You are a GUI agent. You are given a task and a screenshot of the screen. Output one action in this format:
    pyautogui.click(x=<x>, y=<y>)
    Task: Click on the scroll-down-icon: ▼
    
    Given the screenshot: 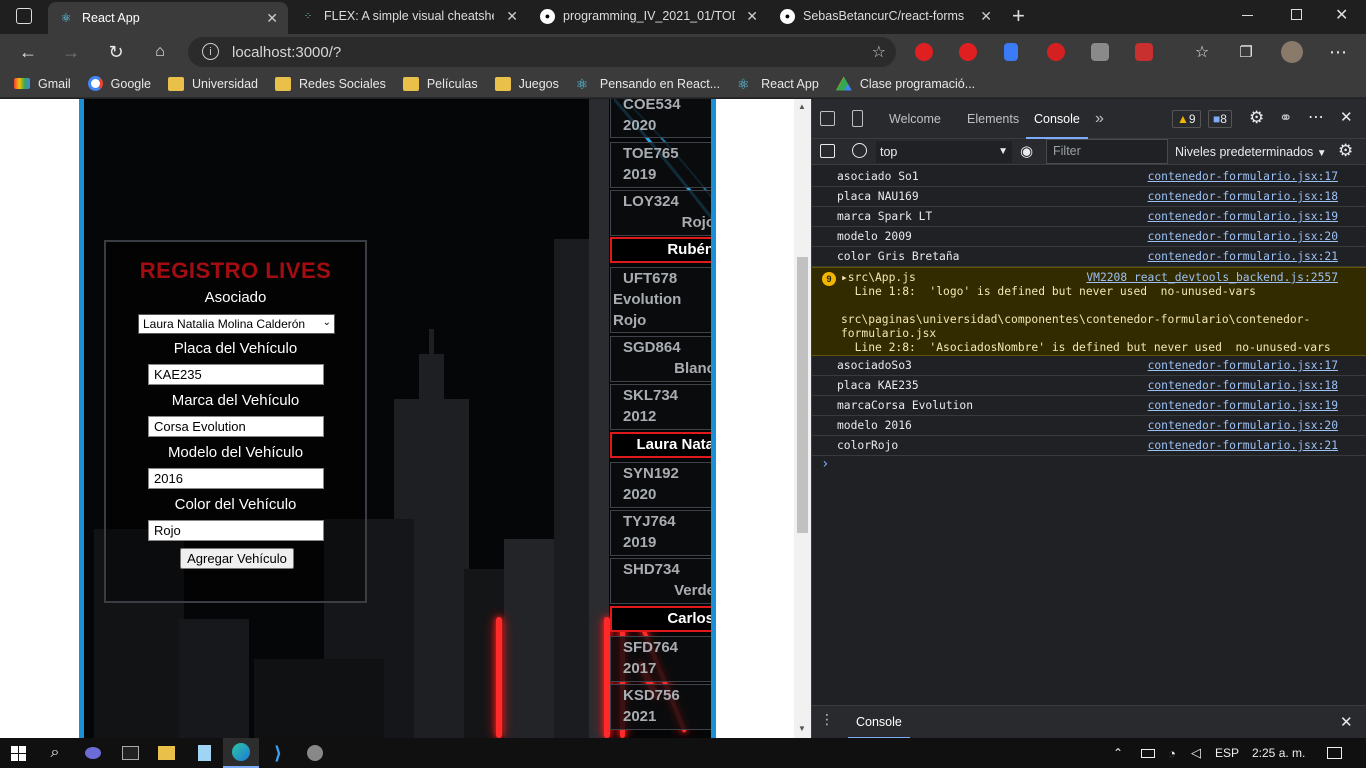 What is the action you would take?
    pyautogui.click(x=802, y=728)
    